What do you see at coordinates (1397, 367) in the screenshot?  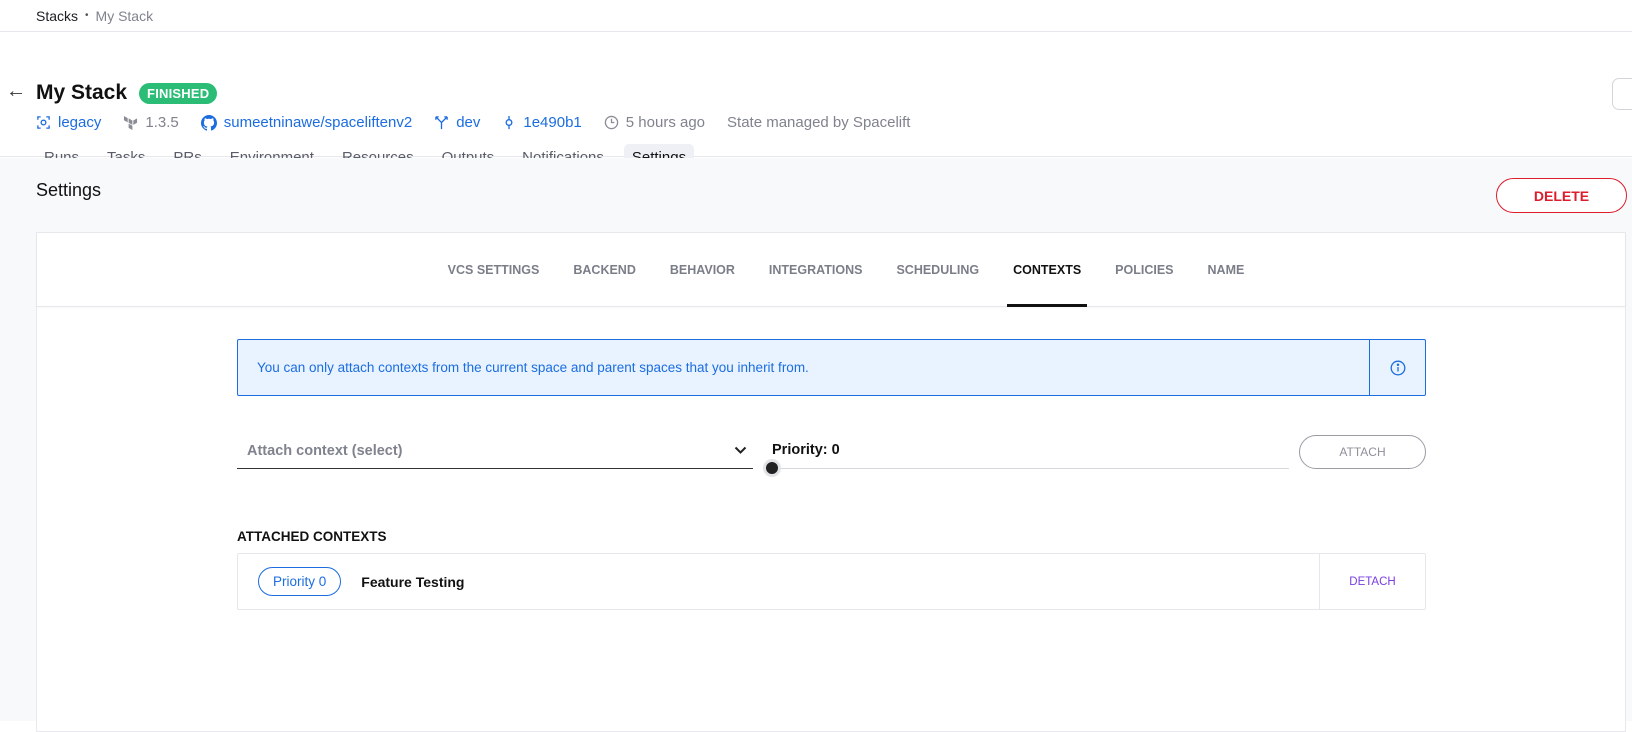 I see `info-icon` at bounding box center [1397, 367].